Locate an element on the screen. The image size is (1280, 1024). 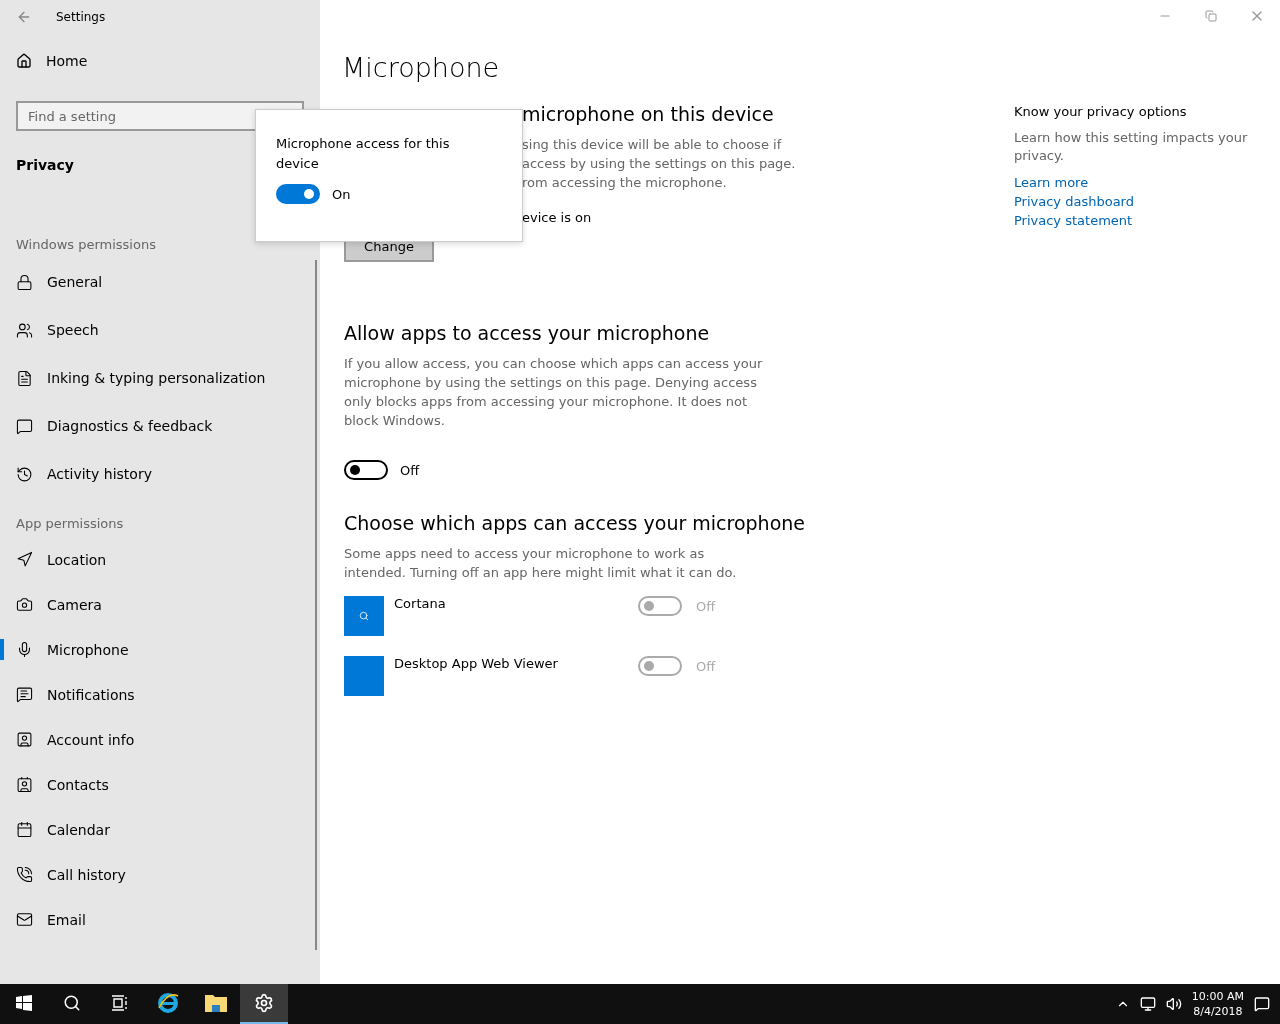
clock-date: 8/4/2018 is located at coordinates (1218, 1011).